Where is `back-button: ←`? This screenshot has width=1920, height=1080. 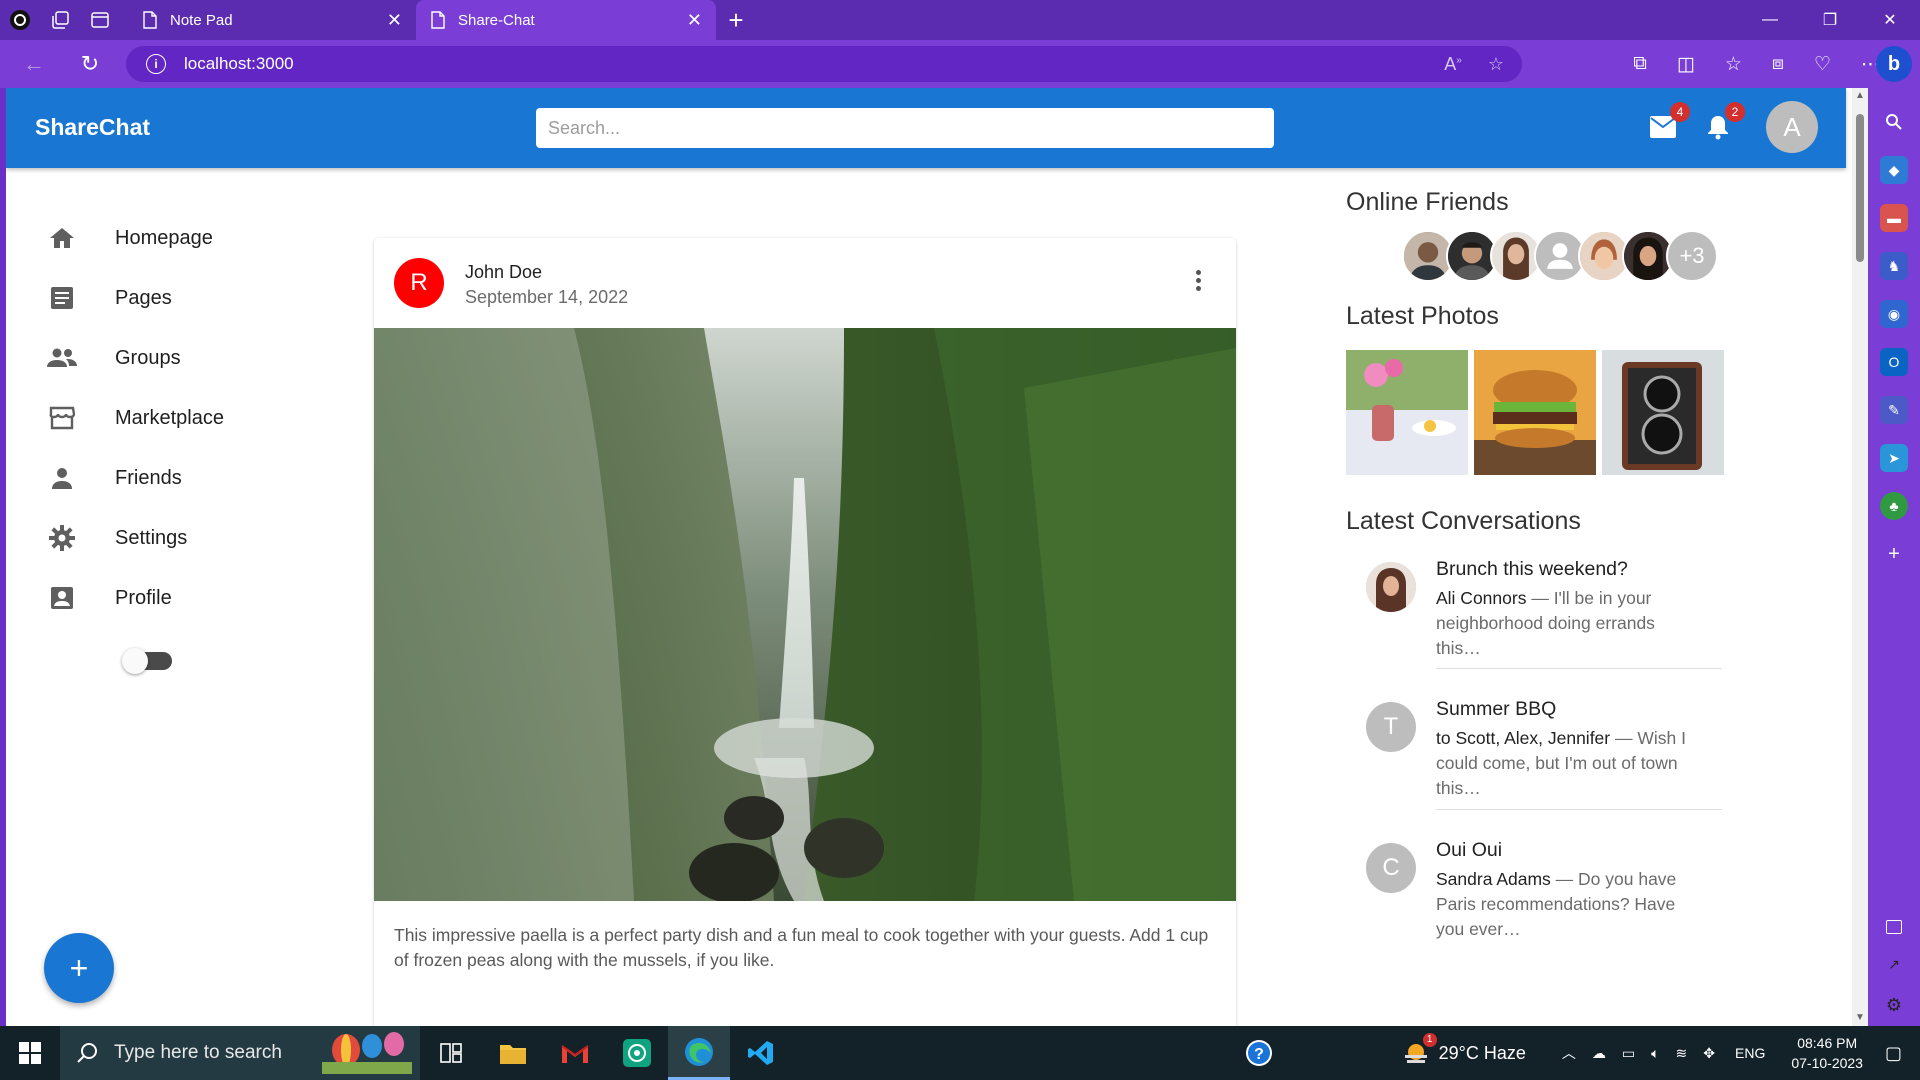 back-button: ← is located at coordinates (34, 64).